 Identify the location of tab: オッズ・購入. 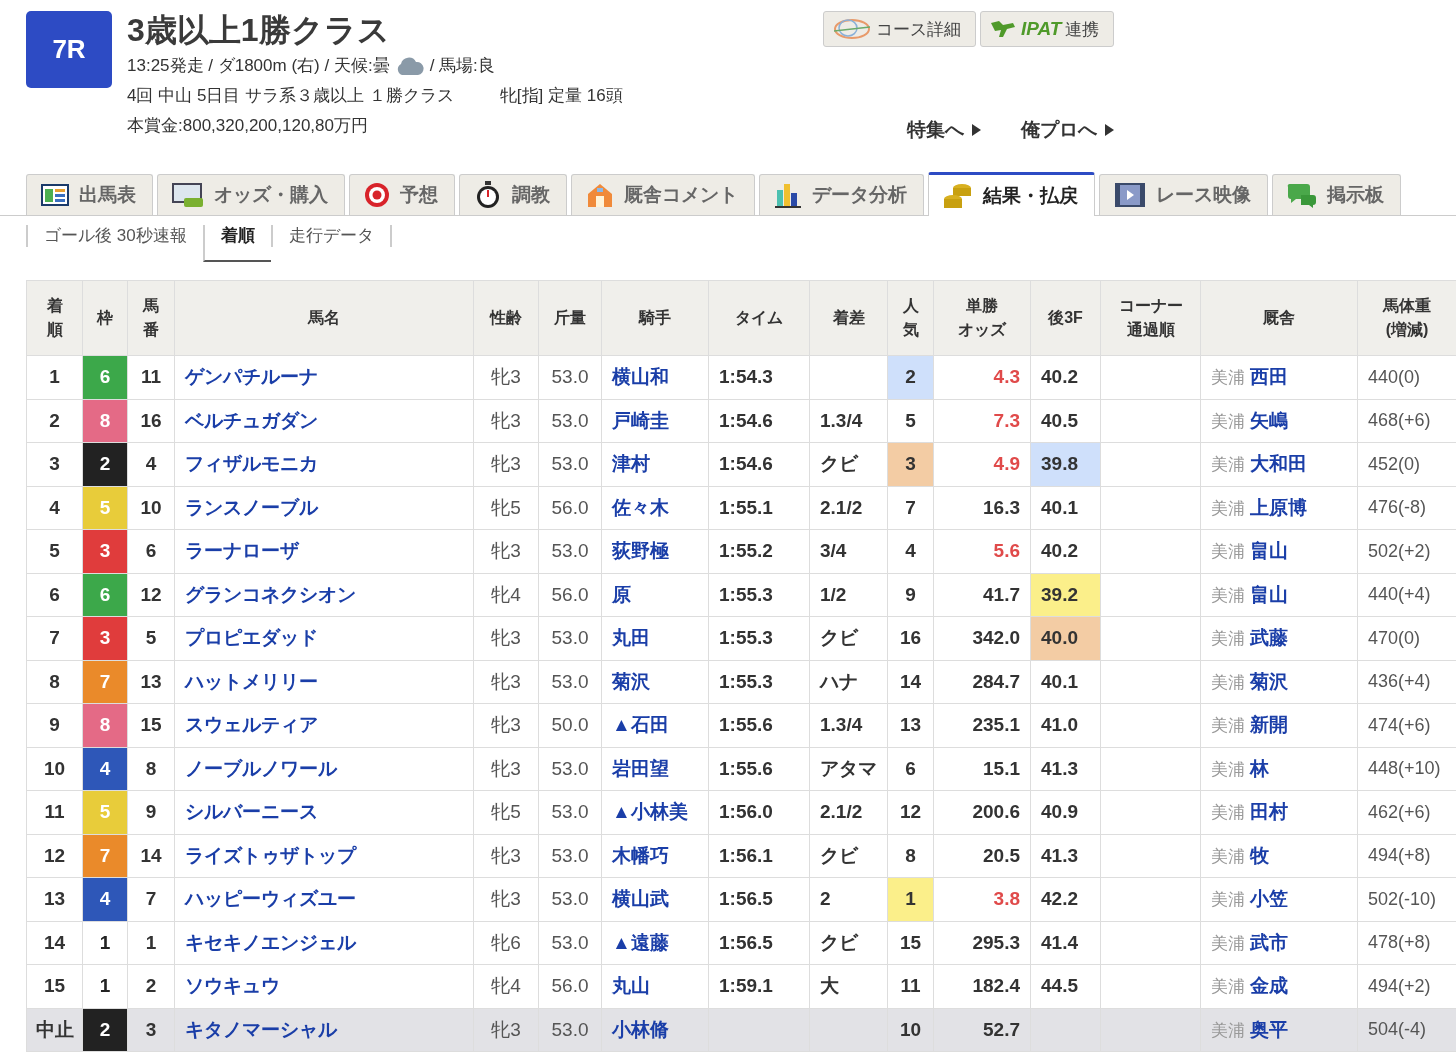
(251, 194).